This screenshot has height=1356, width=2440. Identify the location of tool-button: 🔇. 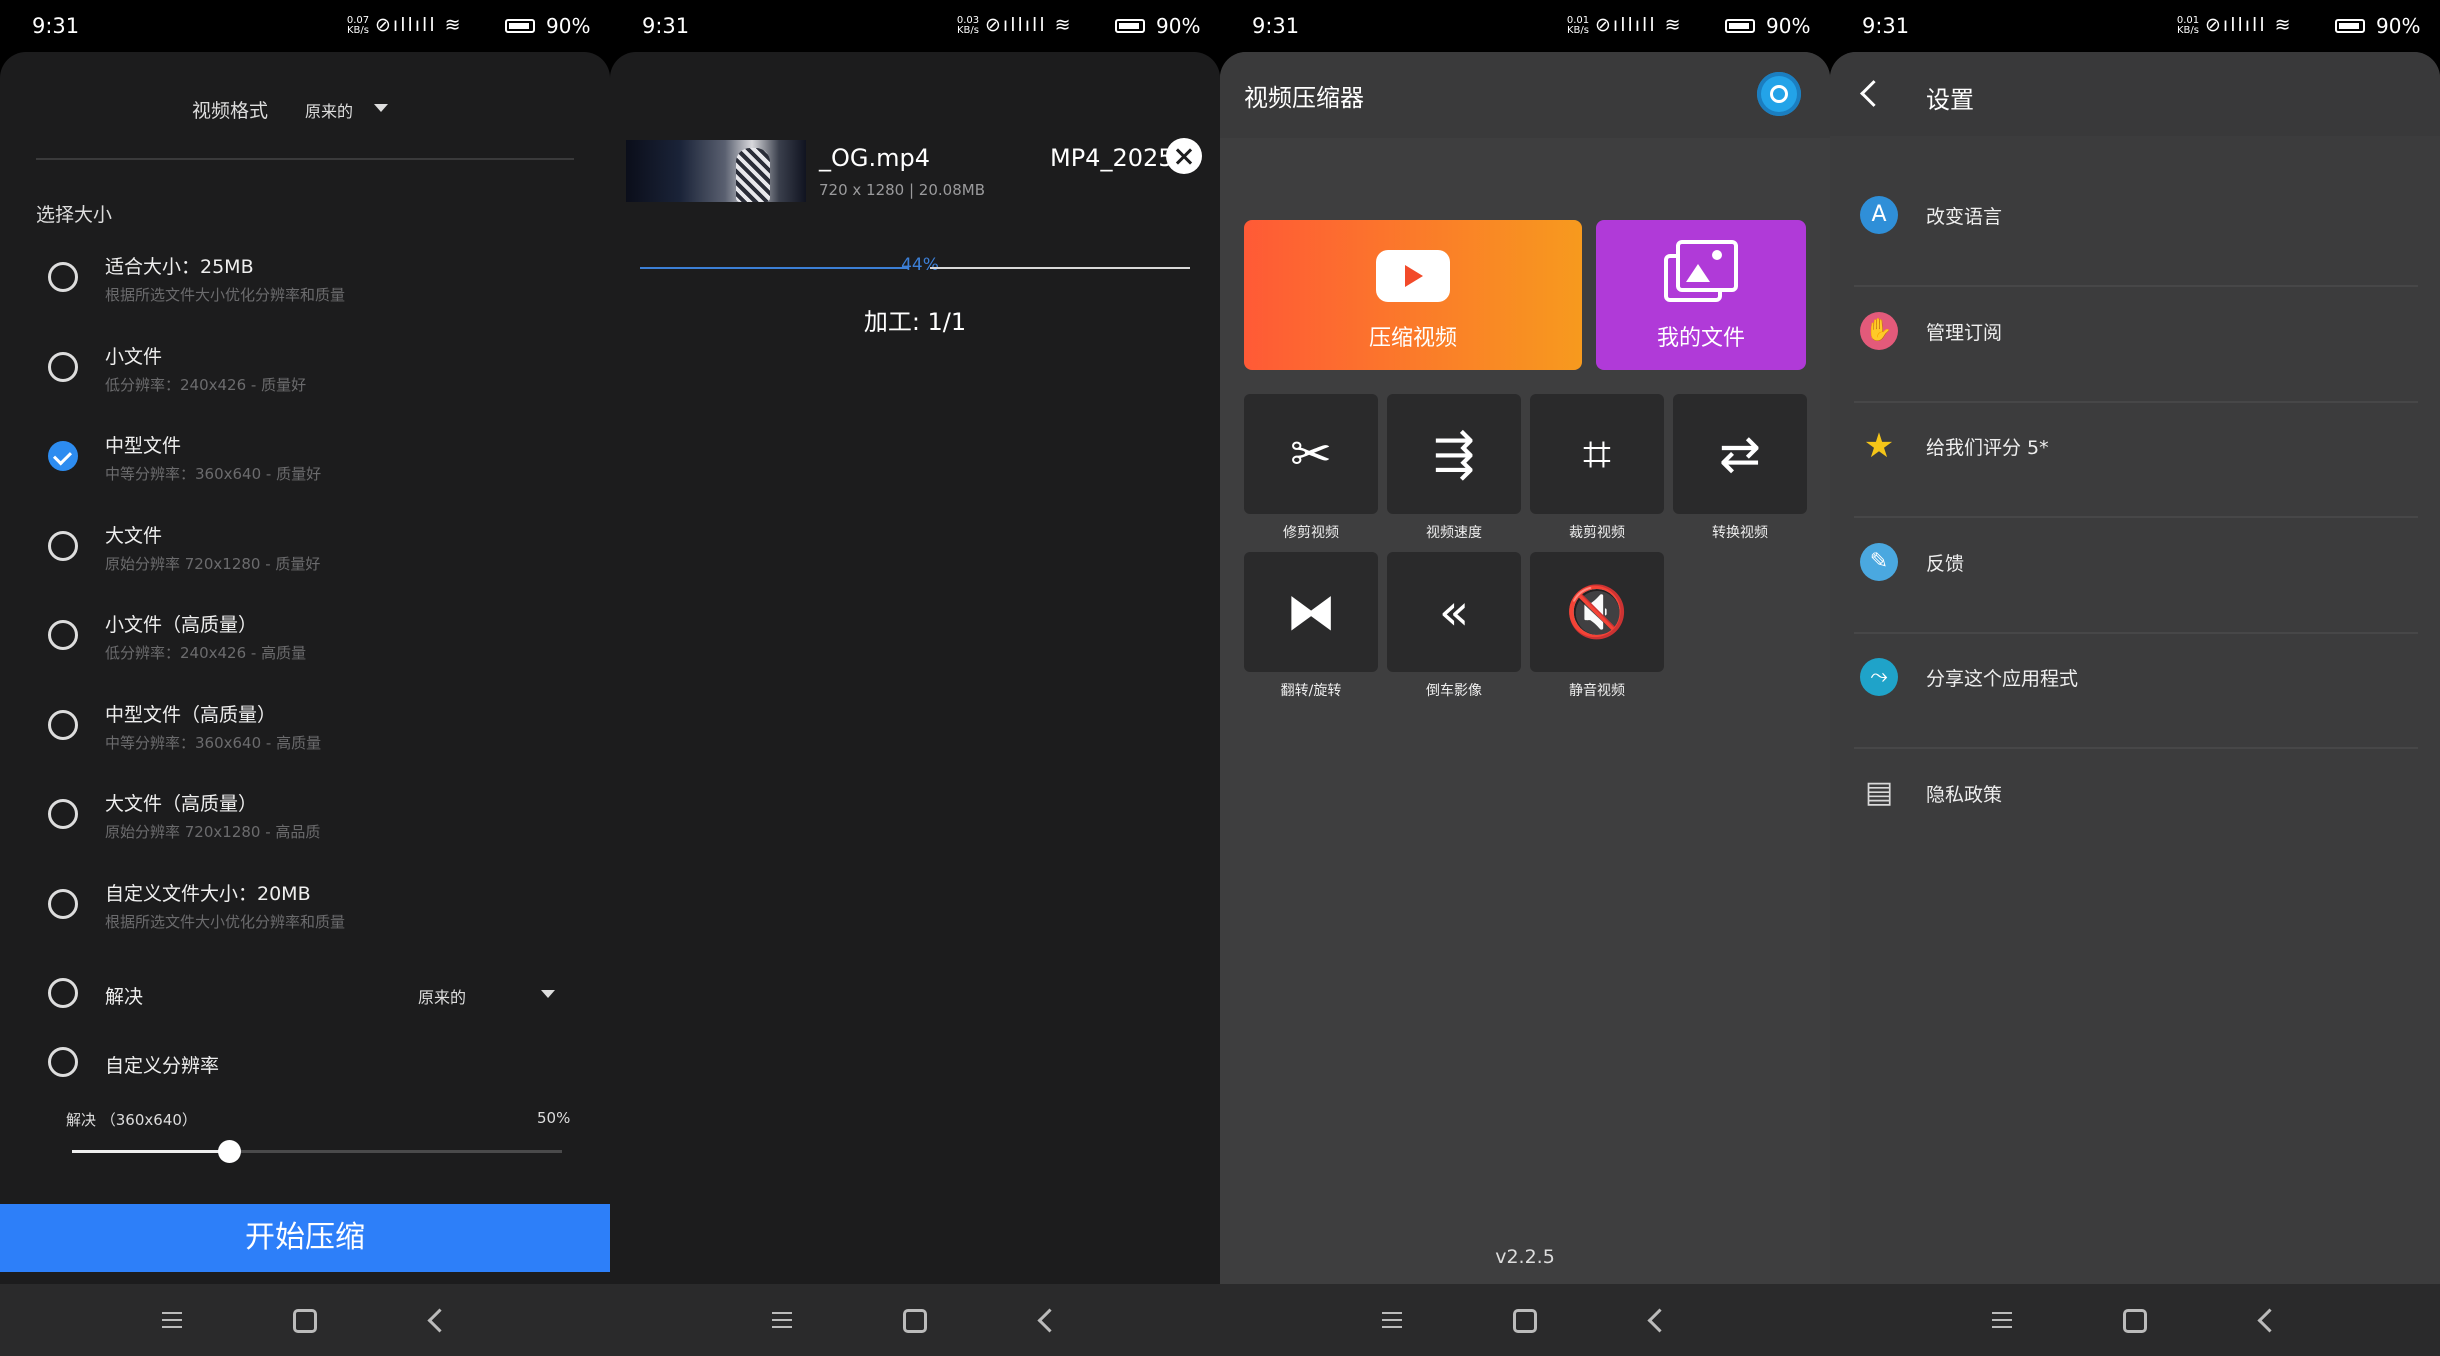
(1597, 612).